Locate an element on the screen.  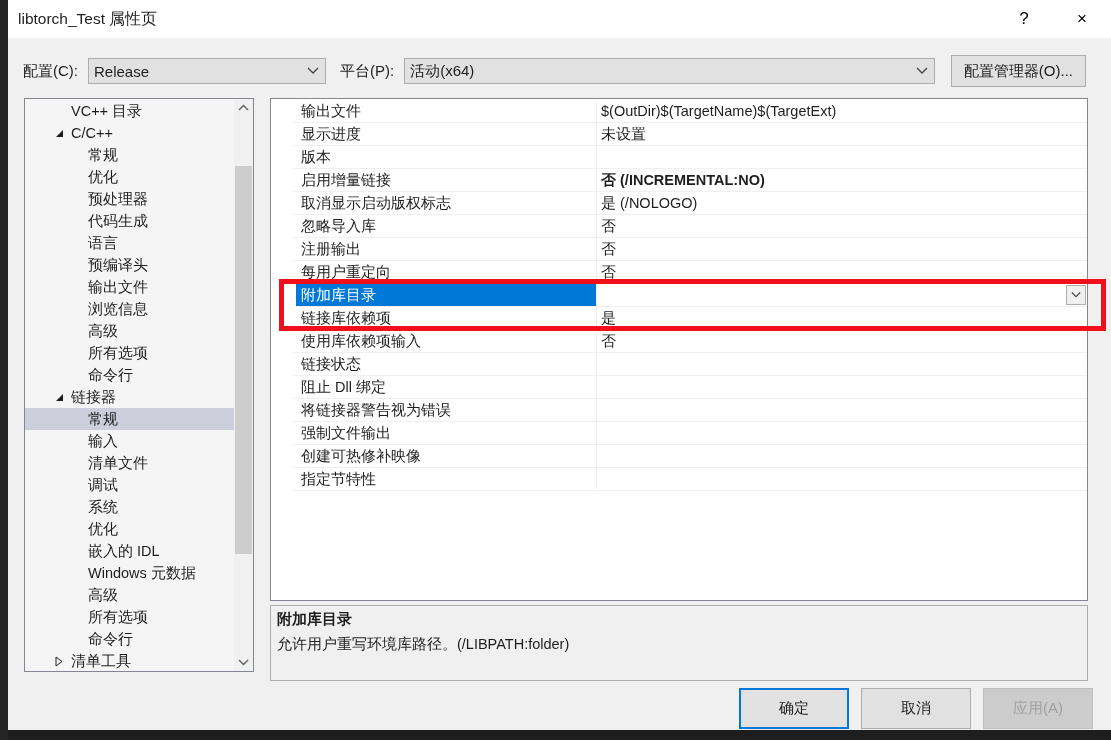
property-value: $(OutDir)$(TargetName)$(TargetExt) is located at coordinates (842, 111).